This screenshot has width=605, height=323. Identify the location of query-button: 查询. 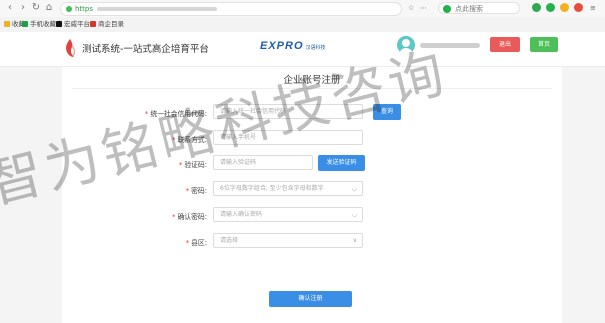
(387, 112).